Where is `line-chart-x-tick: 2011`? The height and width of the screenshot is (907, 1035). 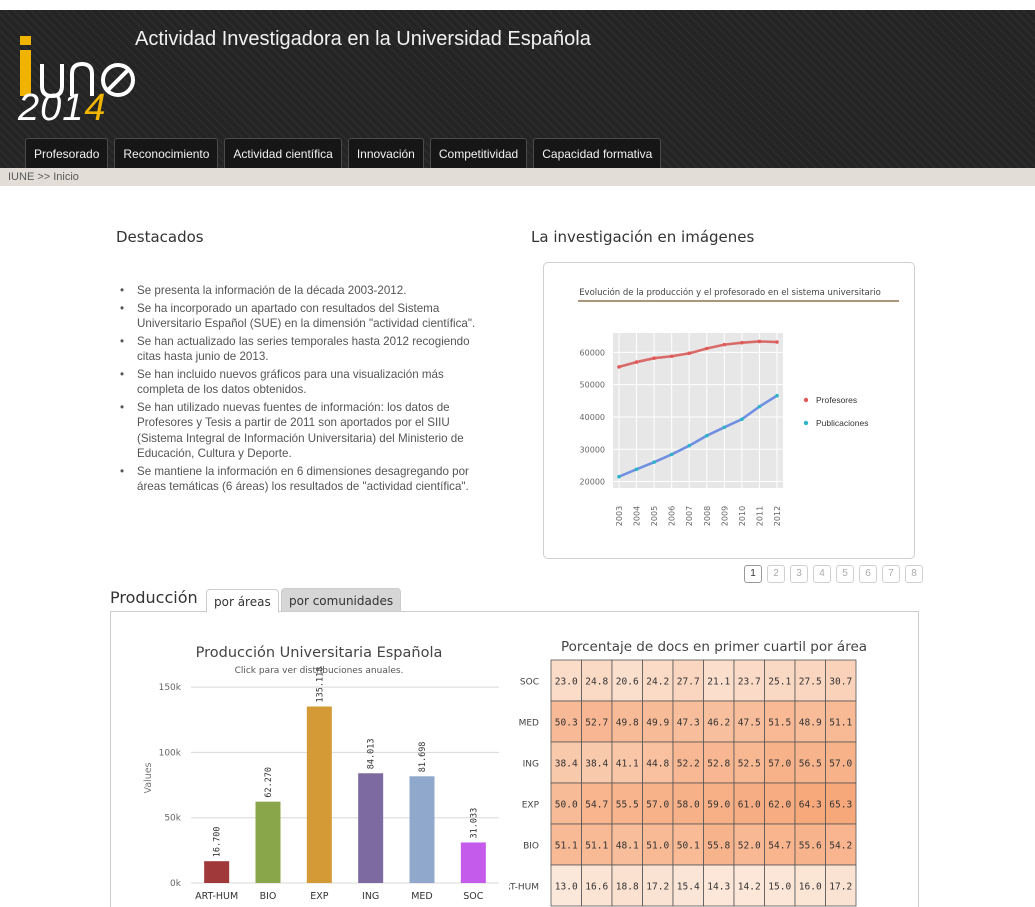
line-chart-x-tick: 2011 is located at coordinates (759, 516).